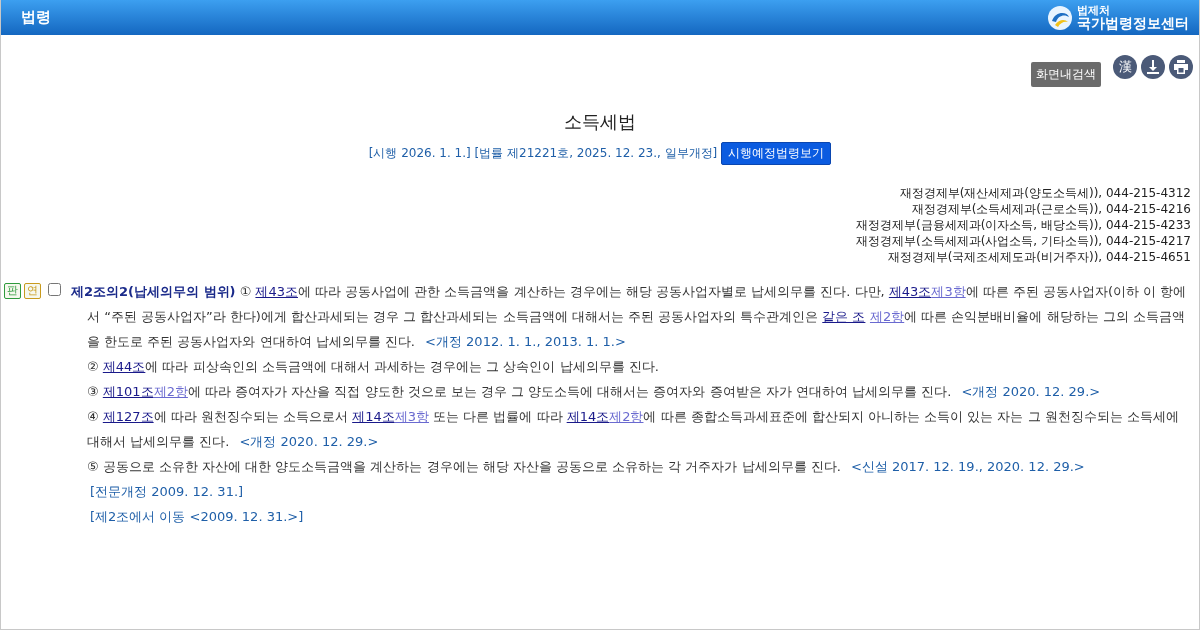  Describe the element at coordinates (197, 517) in the screenshot. I see `revision-note: [제2조에서 이동 <2009. 12. 31.>]` at that location.